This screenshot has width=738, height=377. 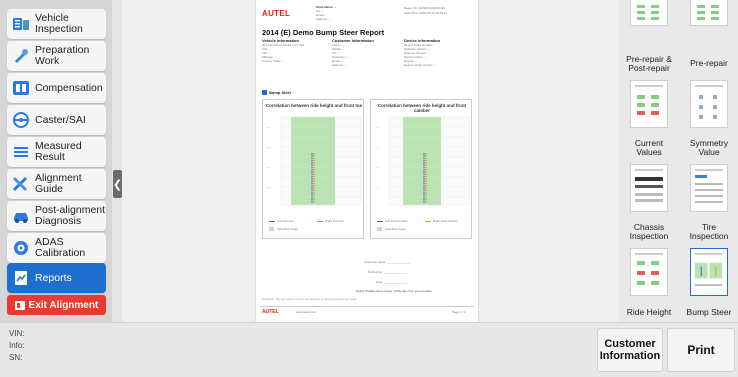 I want to click on legend-right-toe: Right front toe, so click(x=334, y=221).